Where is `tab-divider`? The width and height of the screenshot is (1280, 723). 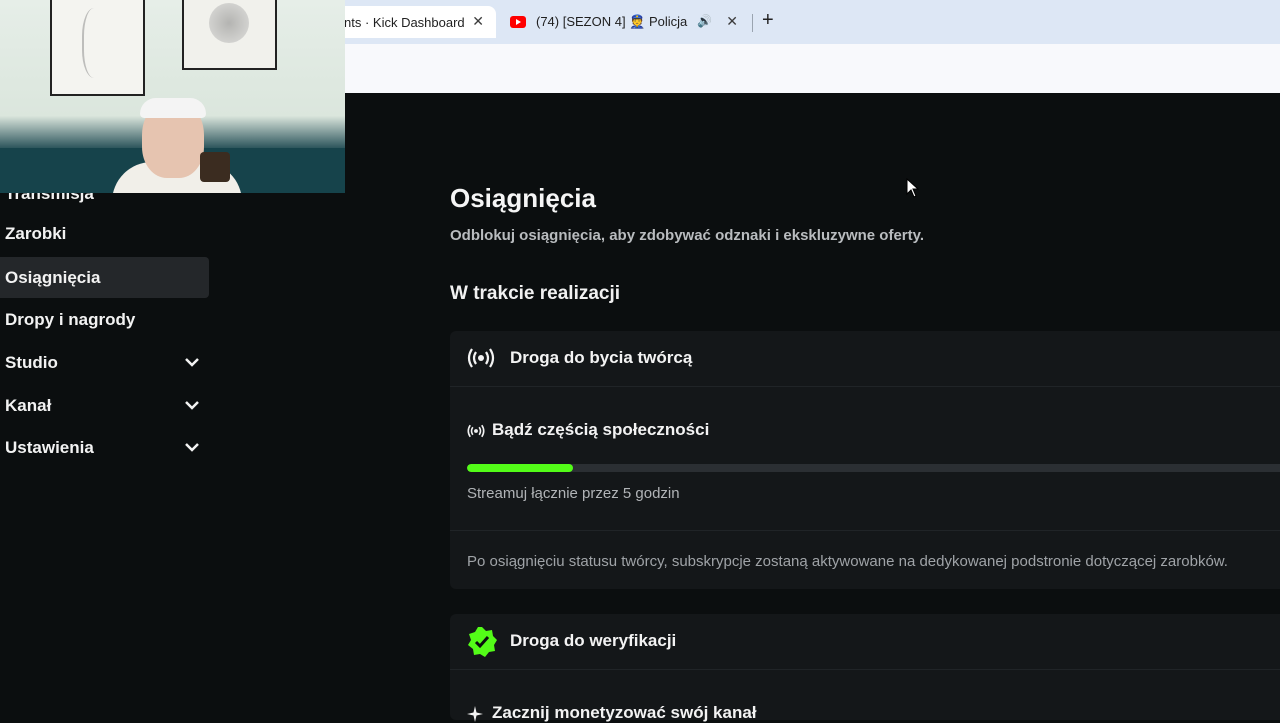 tab-divider is located at coordinates (752, 23).